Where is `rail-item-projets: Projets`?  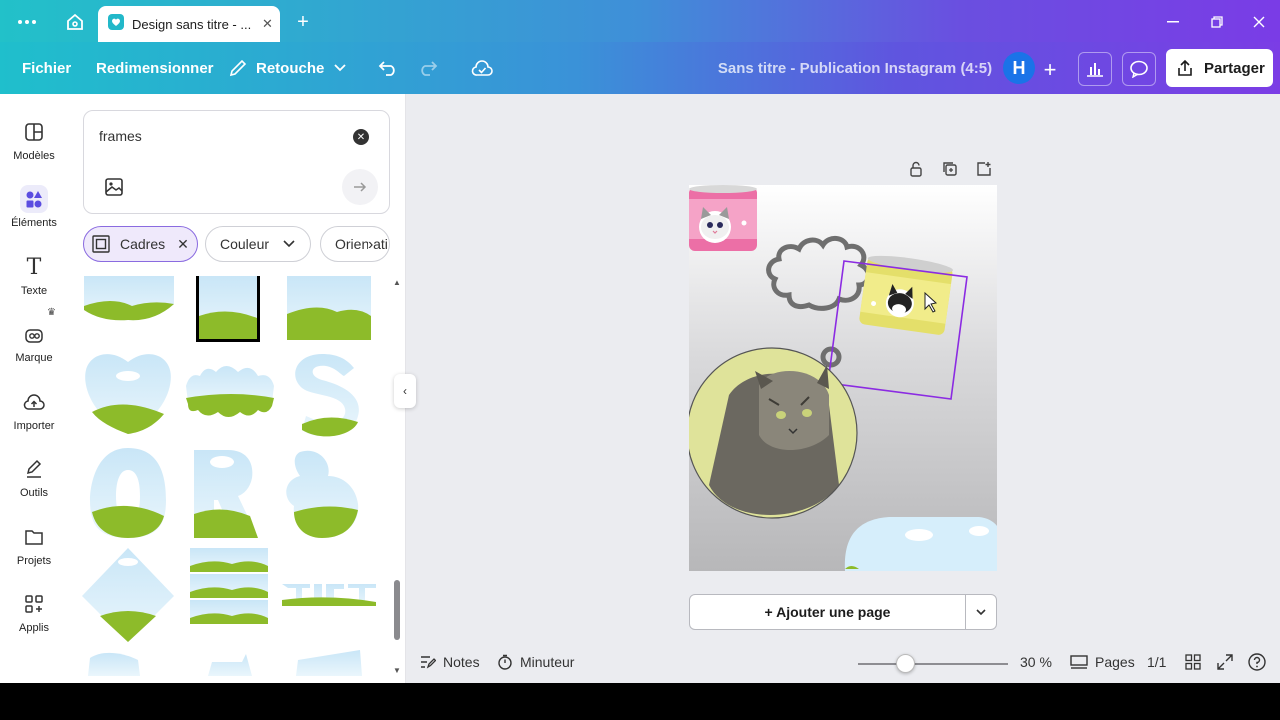 rail-item-projets: Projets is located at coordinates (34, 549).